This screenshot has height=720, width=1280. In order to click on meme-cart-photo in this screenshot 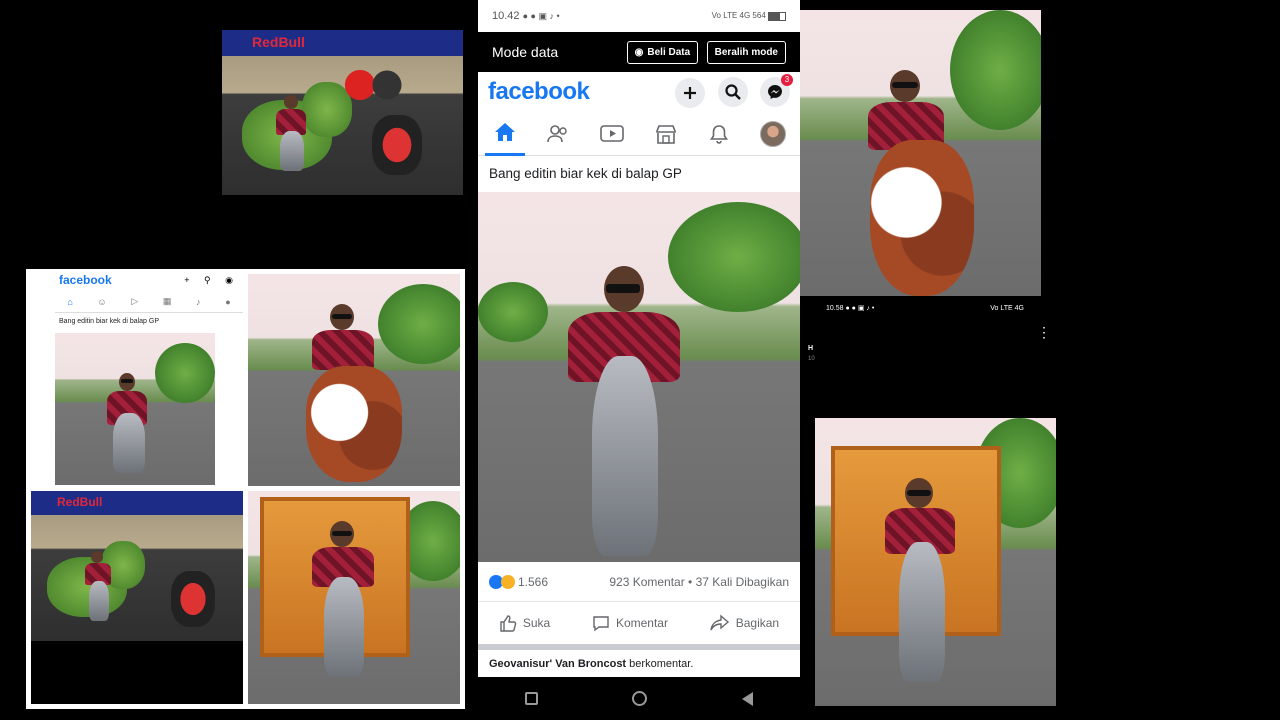, I will do `click(354, 597)`.